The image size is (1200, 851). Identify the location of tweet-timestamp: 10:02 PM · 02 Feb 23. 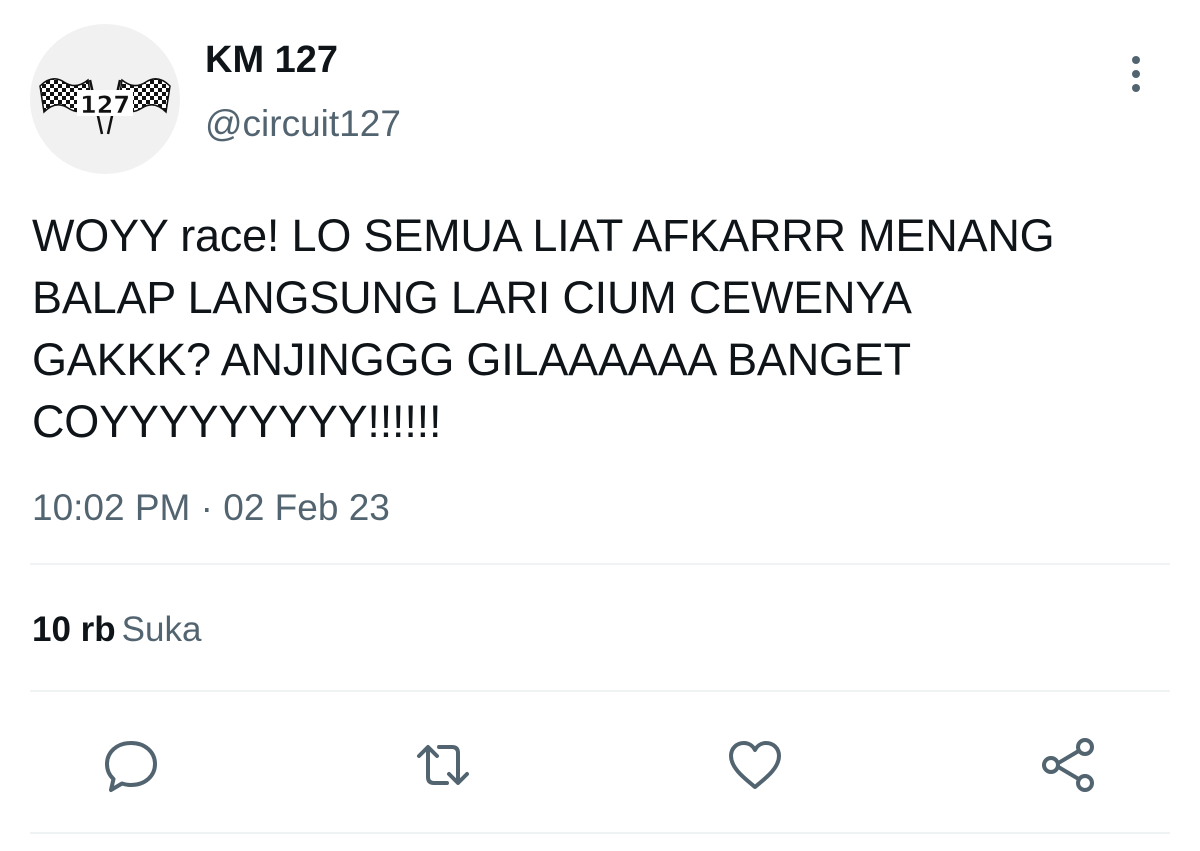
(211, 508).